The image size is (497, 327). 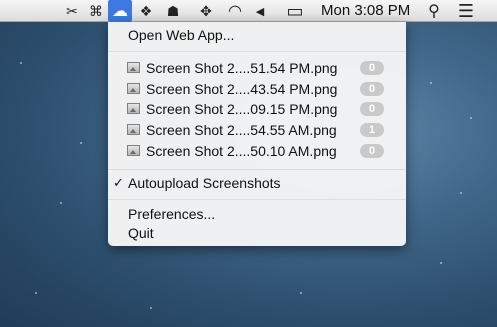 I want to click on puzzle-icon: ⌘, so click(x=96, y=11).